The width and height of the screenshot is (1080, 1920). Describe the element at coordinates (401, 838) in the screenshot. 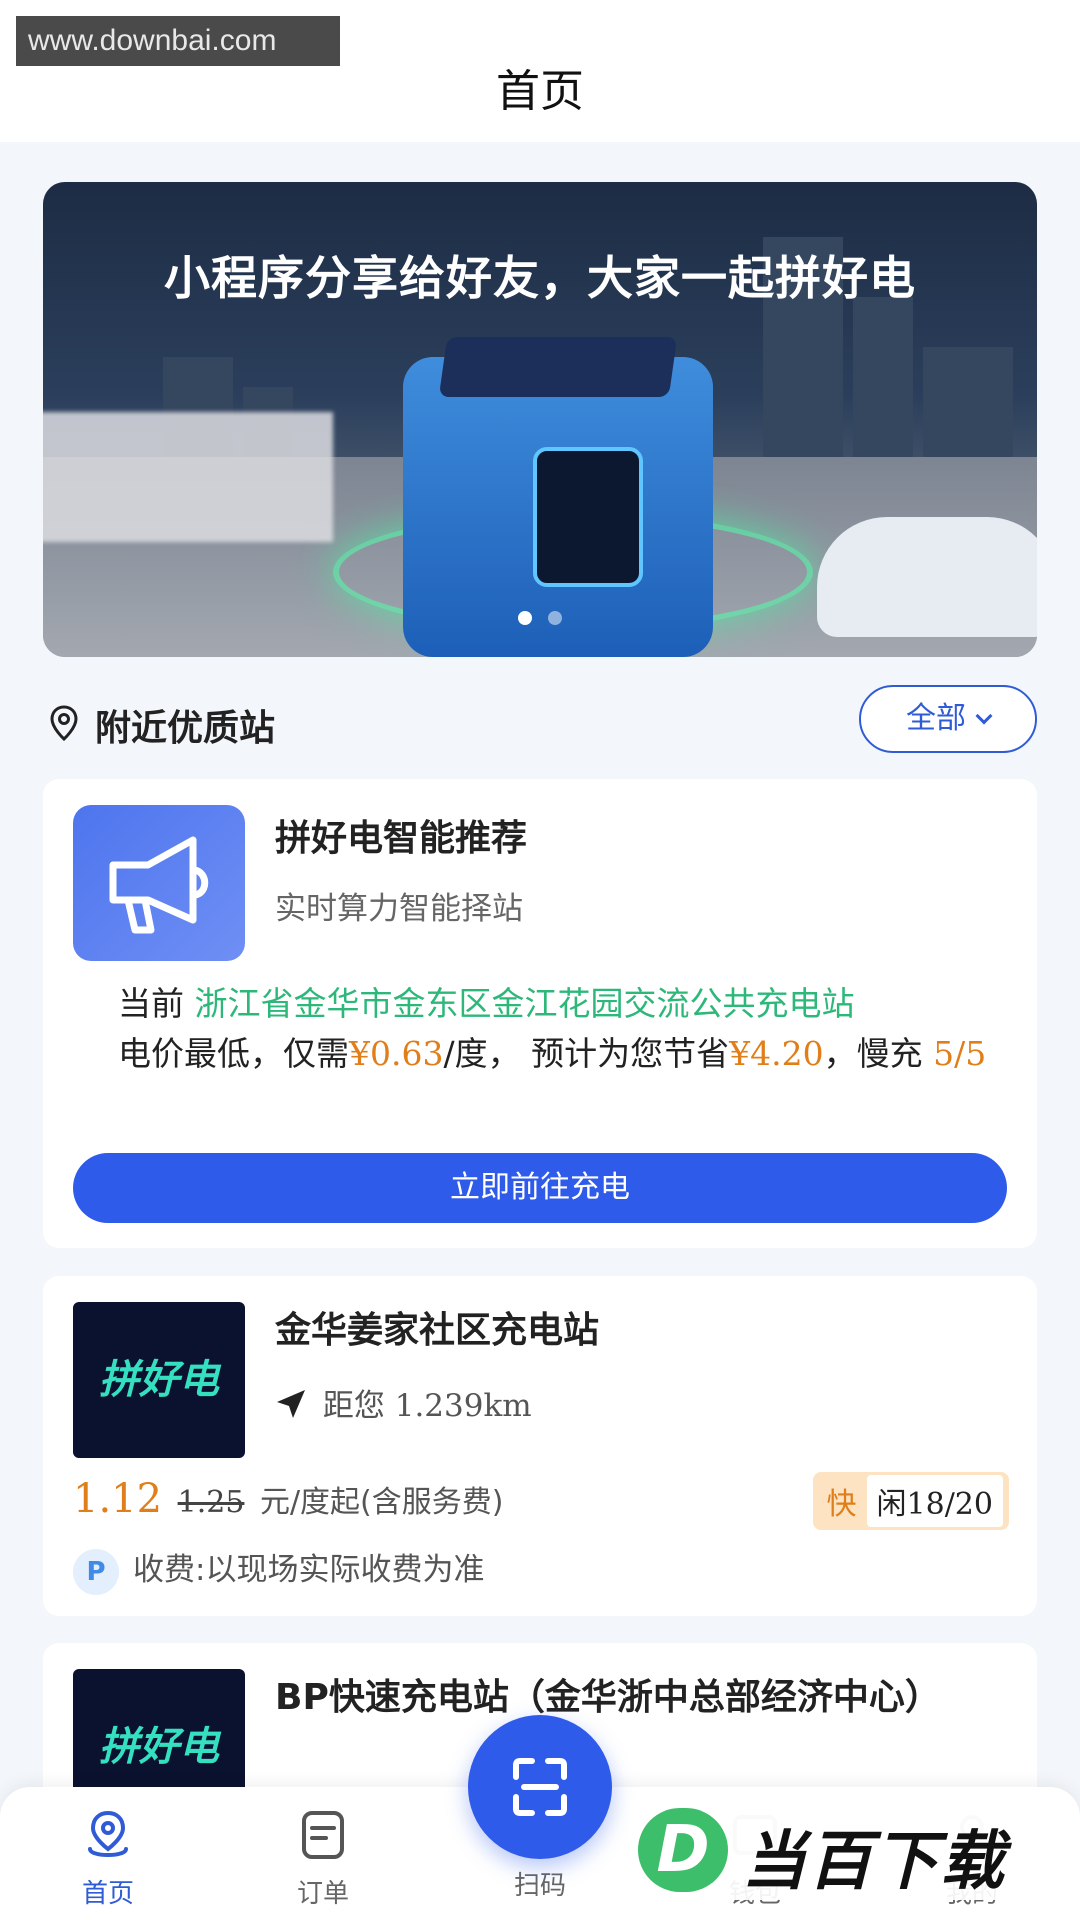

I see `recommend-title: 拼好电智能推荐` at that location.